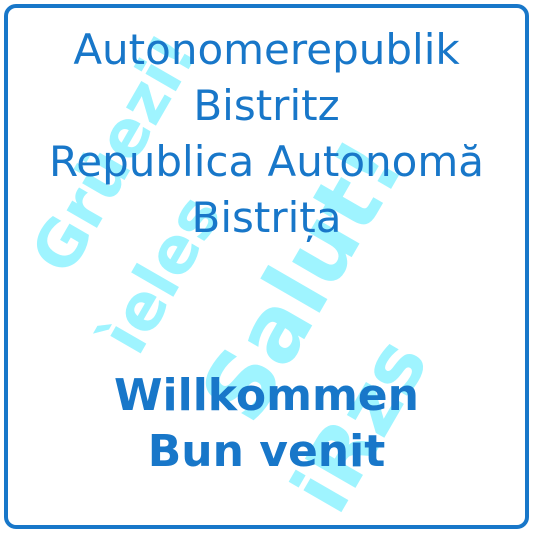 The width and height of the screenshot is (533, 533). What do you see at coordinates (266, 49) in the screenshot?
I see `official-name-de-line-1: Autonomerepublik` at bounding box center [266, 49].